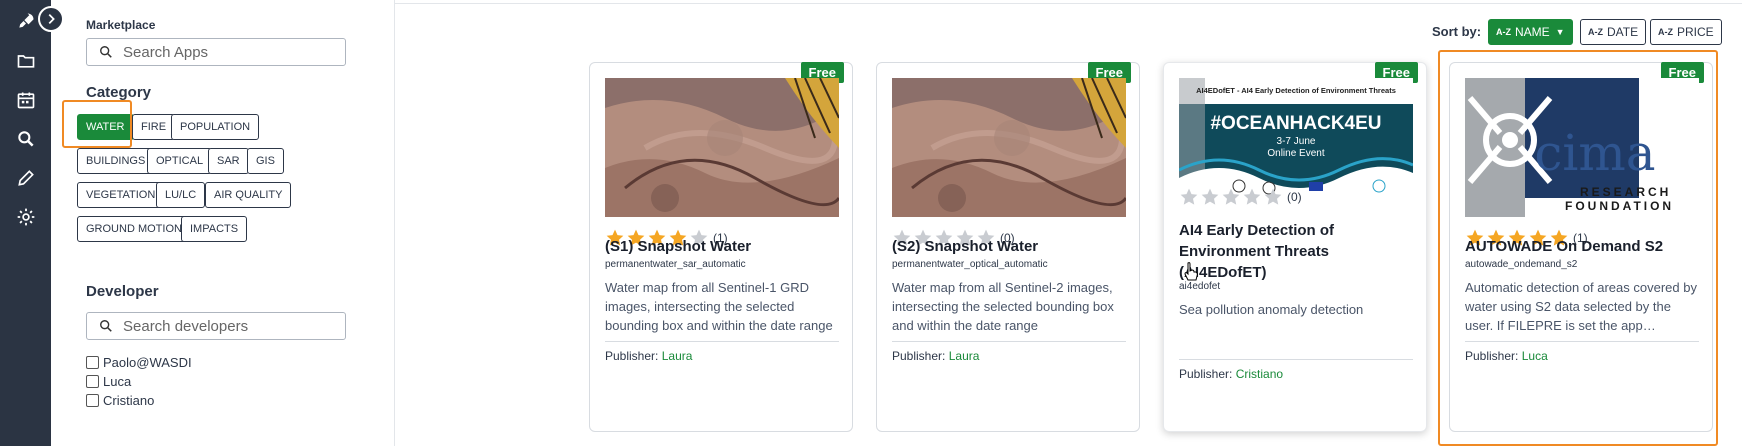 The width and height of the screenshot is (1742, 446). What do you see at coordinates (1560, 32) in the screenshot?
I see `chevron-down-icon: ▼` at bounding box center [1560, 32].